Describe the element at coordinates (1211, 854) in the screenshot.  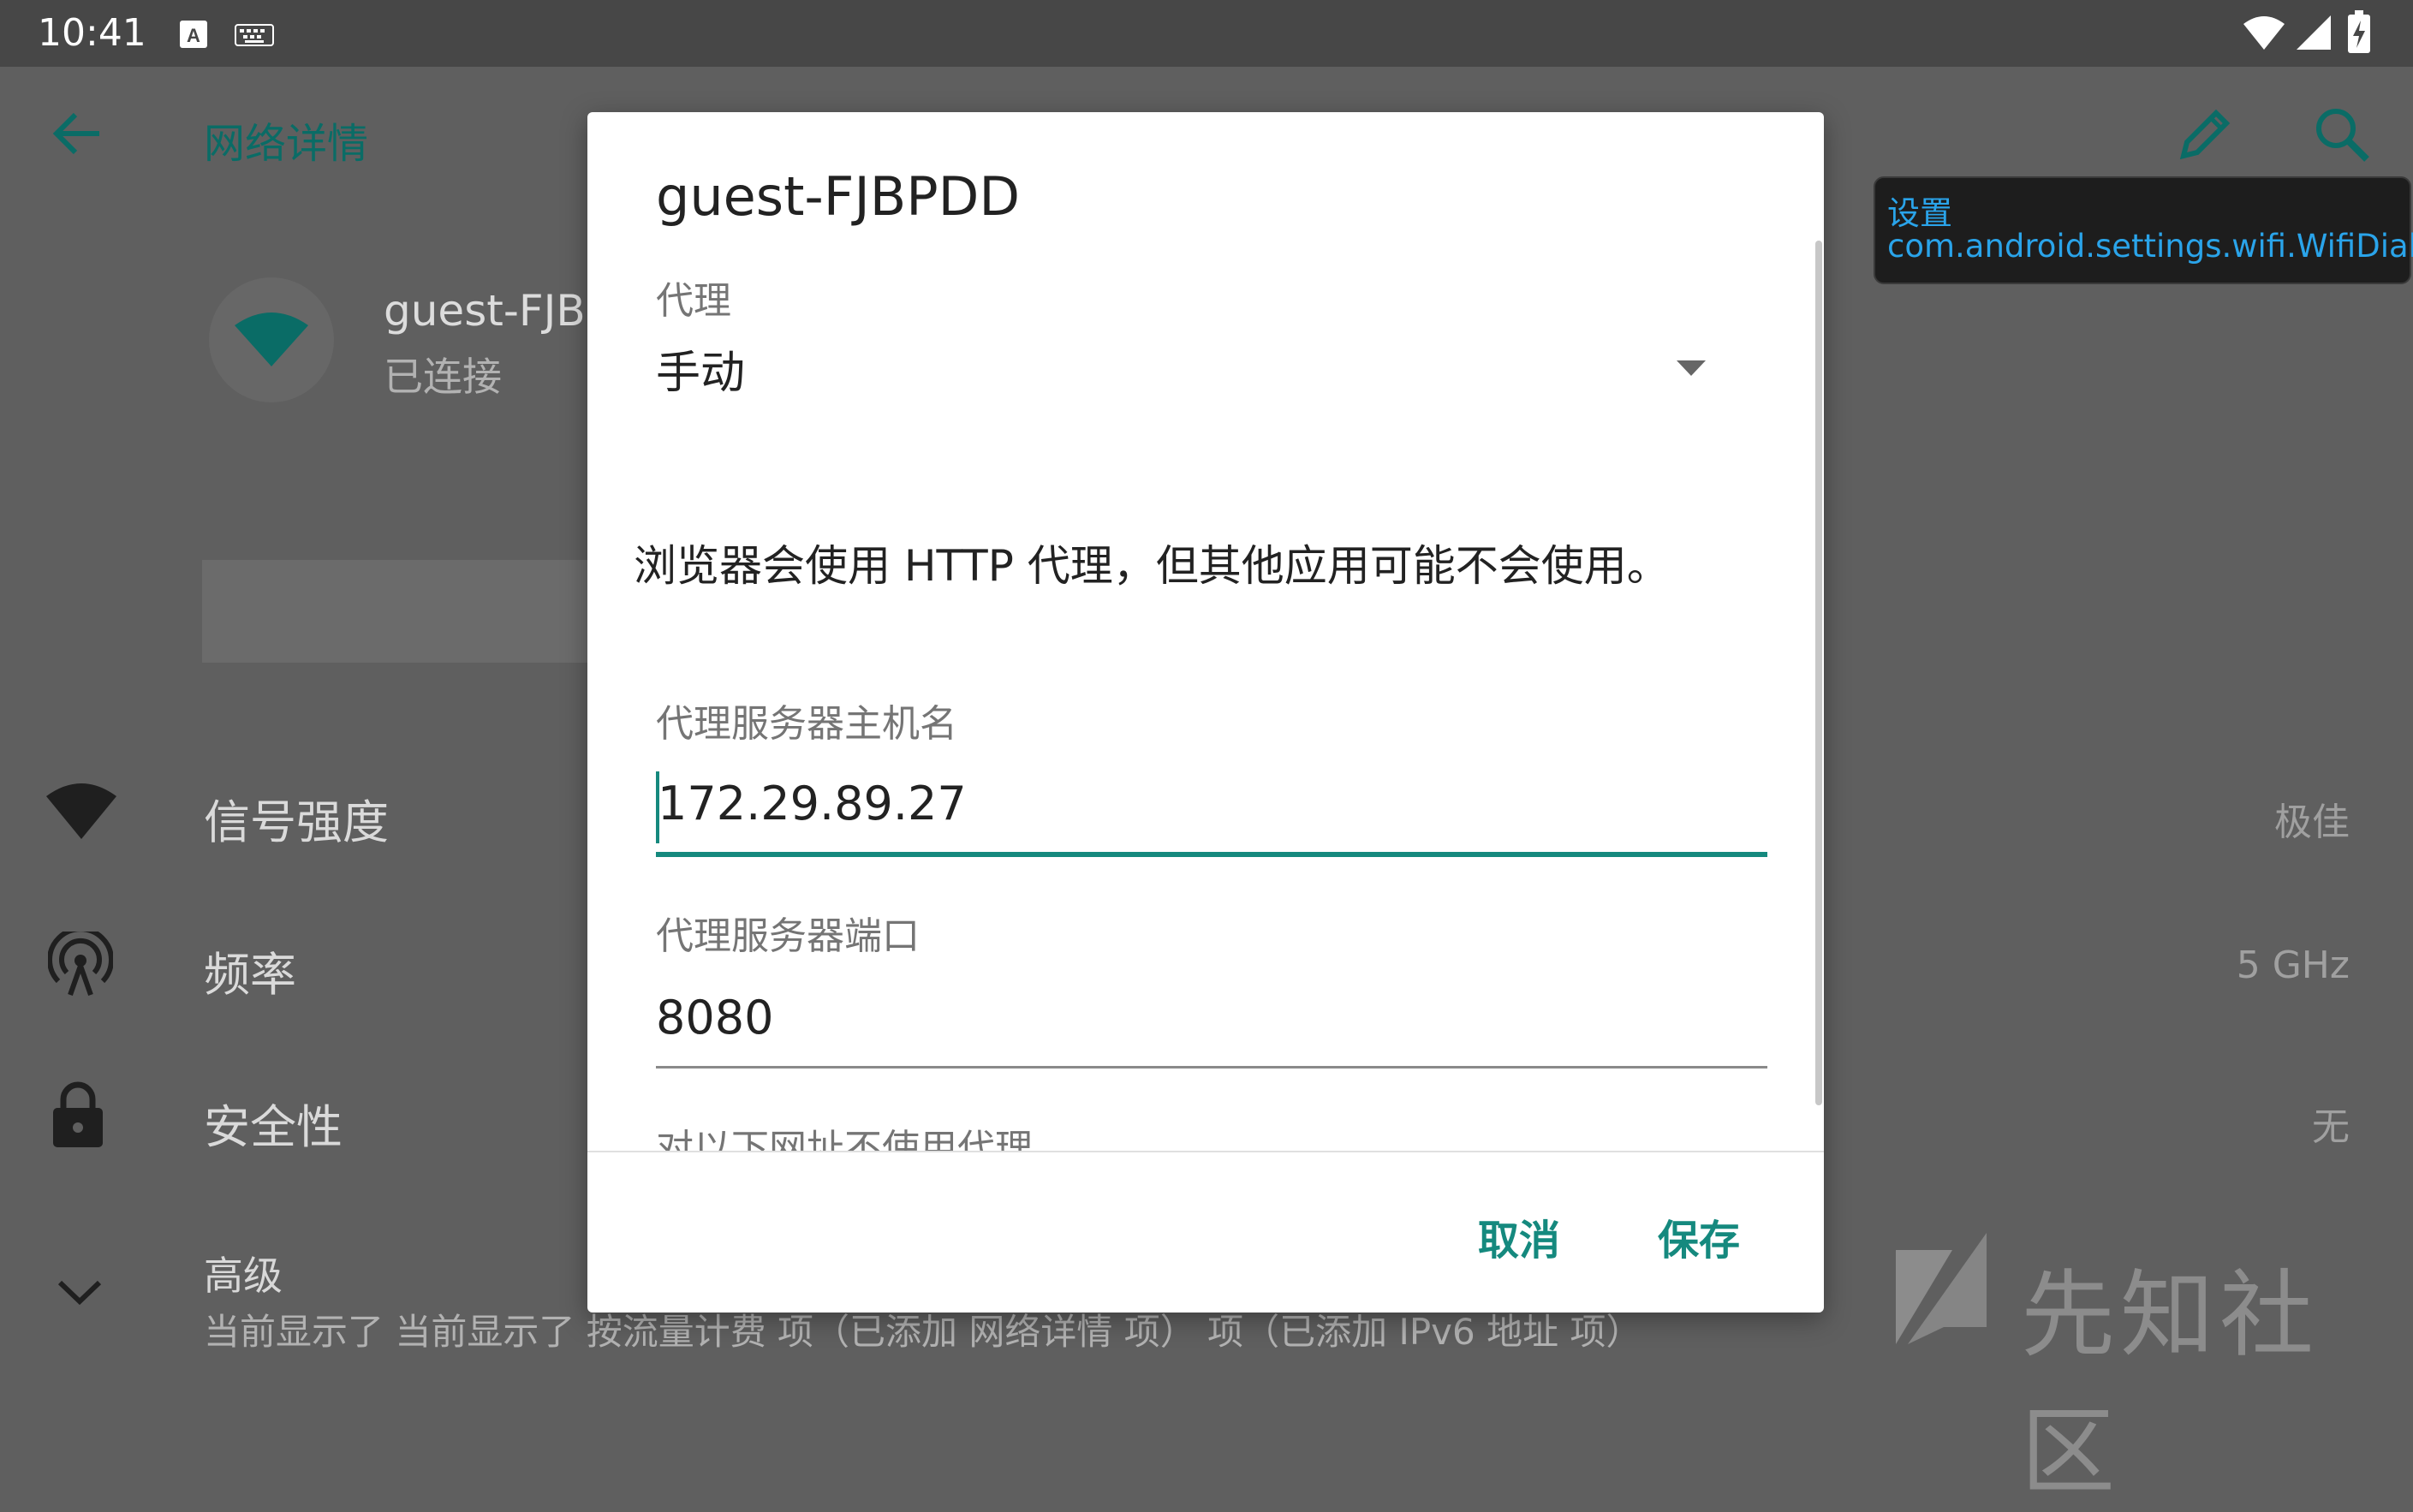
I see `host-input-underline` at that location.